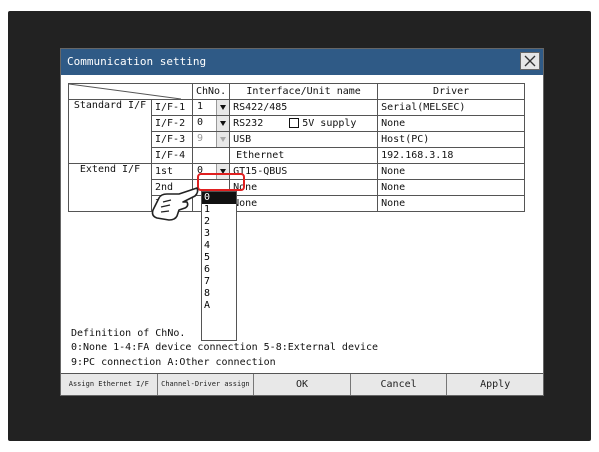 This screenshot has width=599, height=452. What do you see at coordinates (172, 123) in the screenshot?
I see `row-name: I/F-2` at bounding box center [172, 123].